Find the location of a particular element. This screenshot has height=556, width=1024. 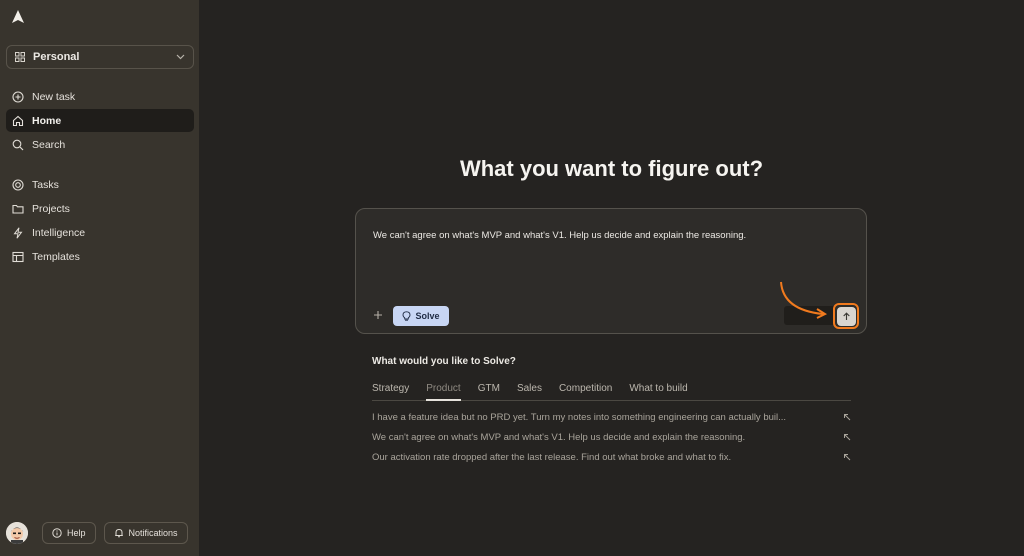

sidebar-item-label: Tasks is located at coordinates (45, 184).